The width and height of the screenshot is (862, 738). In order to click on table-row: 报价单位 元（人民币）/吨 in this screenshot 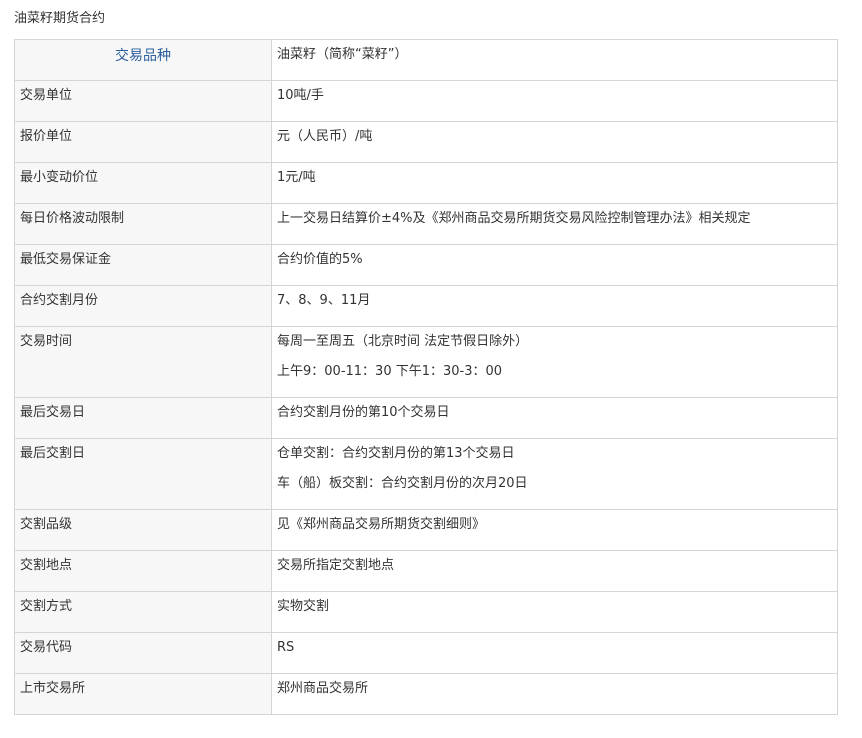, I will do `click(426, 142)`.